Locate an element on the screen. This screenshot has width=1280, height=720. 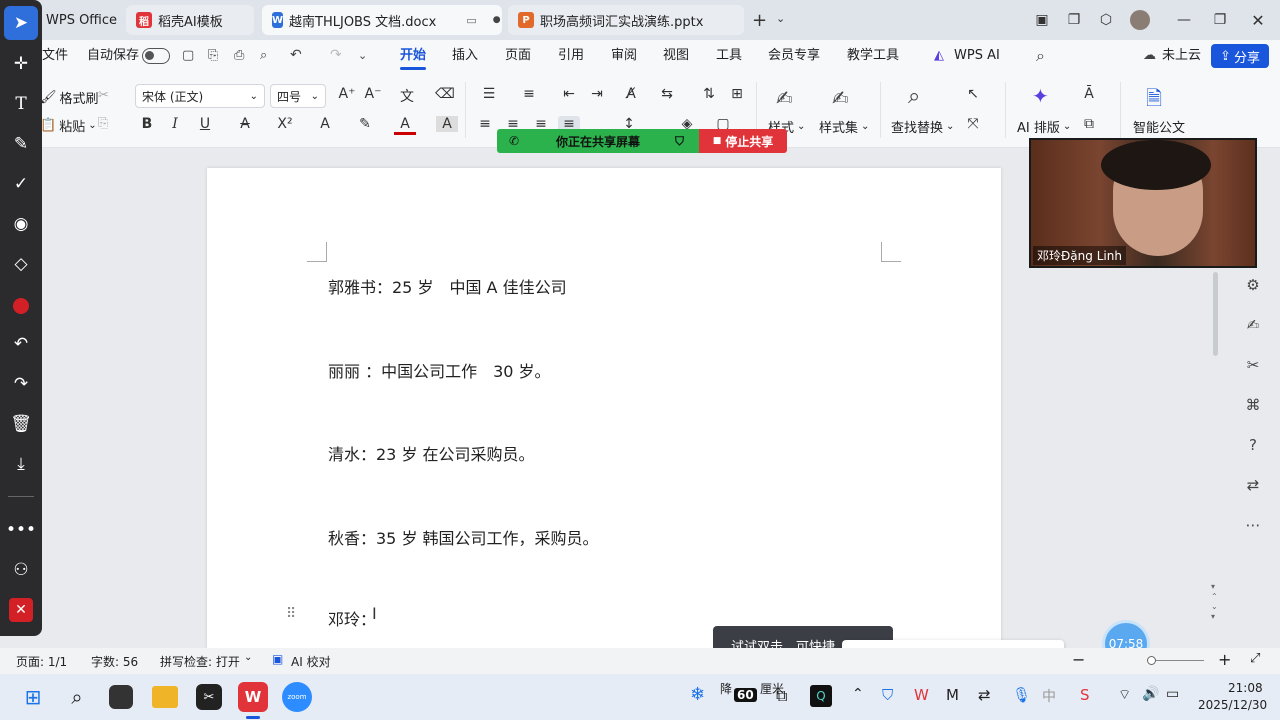
increase-indent-icon: ⇥ is located at coordinates (597, 94).